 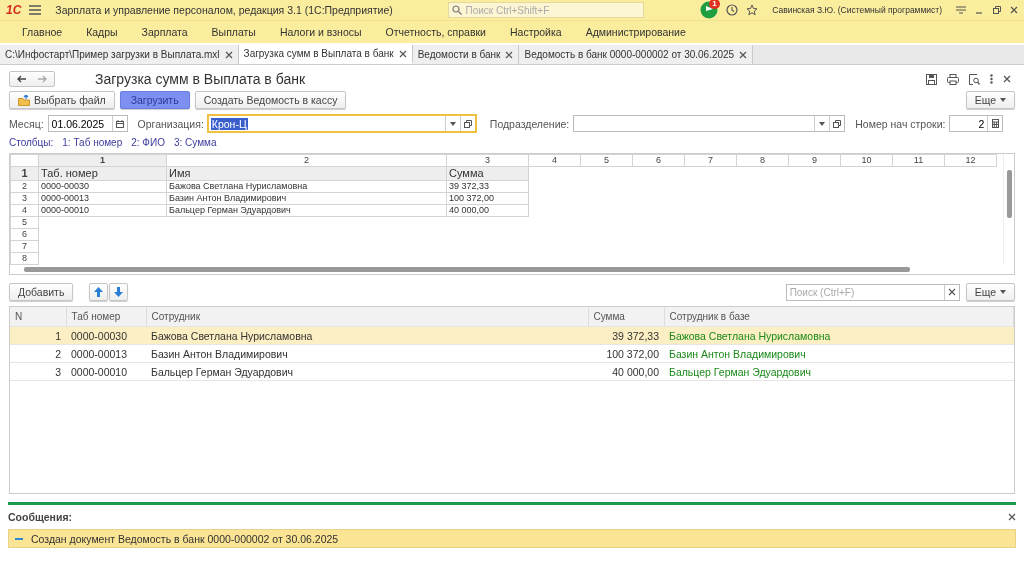 I want to click on move-down-button, so click(x=119, y=292).